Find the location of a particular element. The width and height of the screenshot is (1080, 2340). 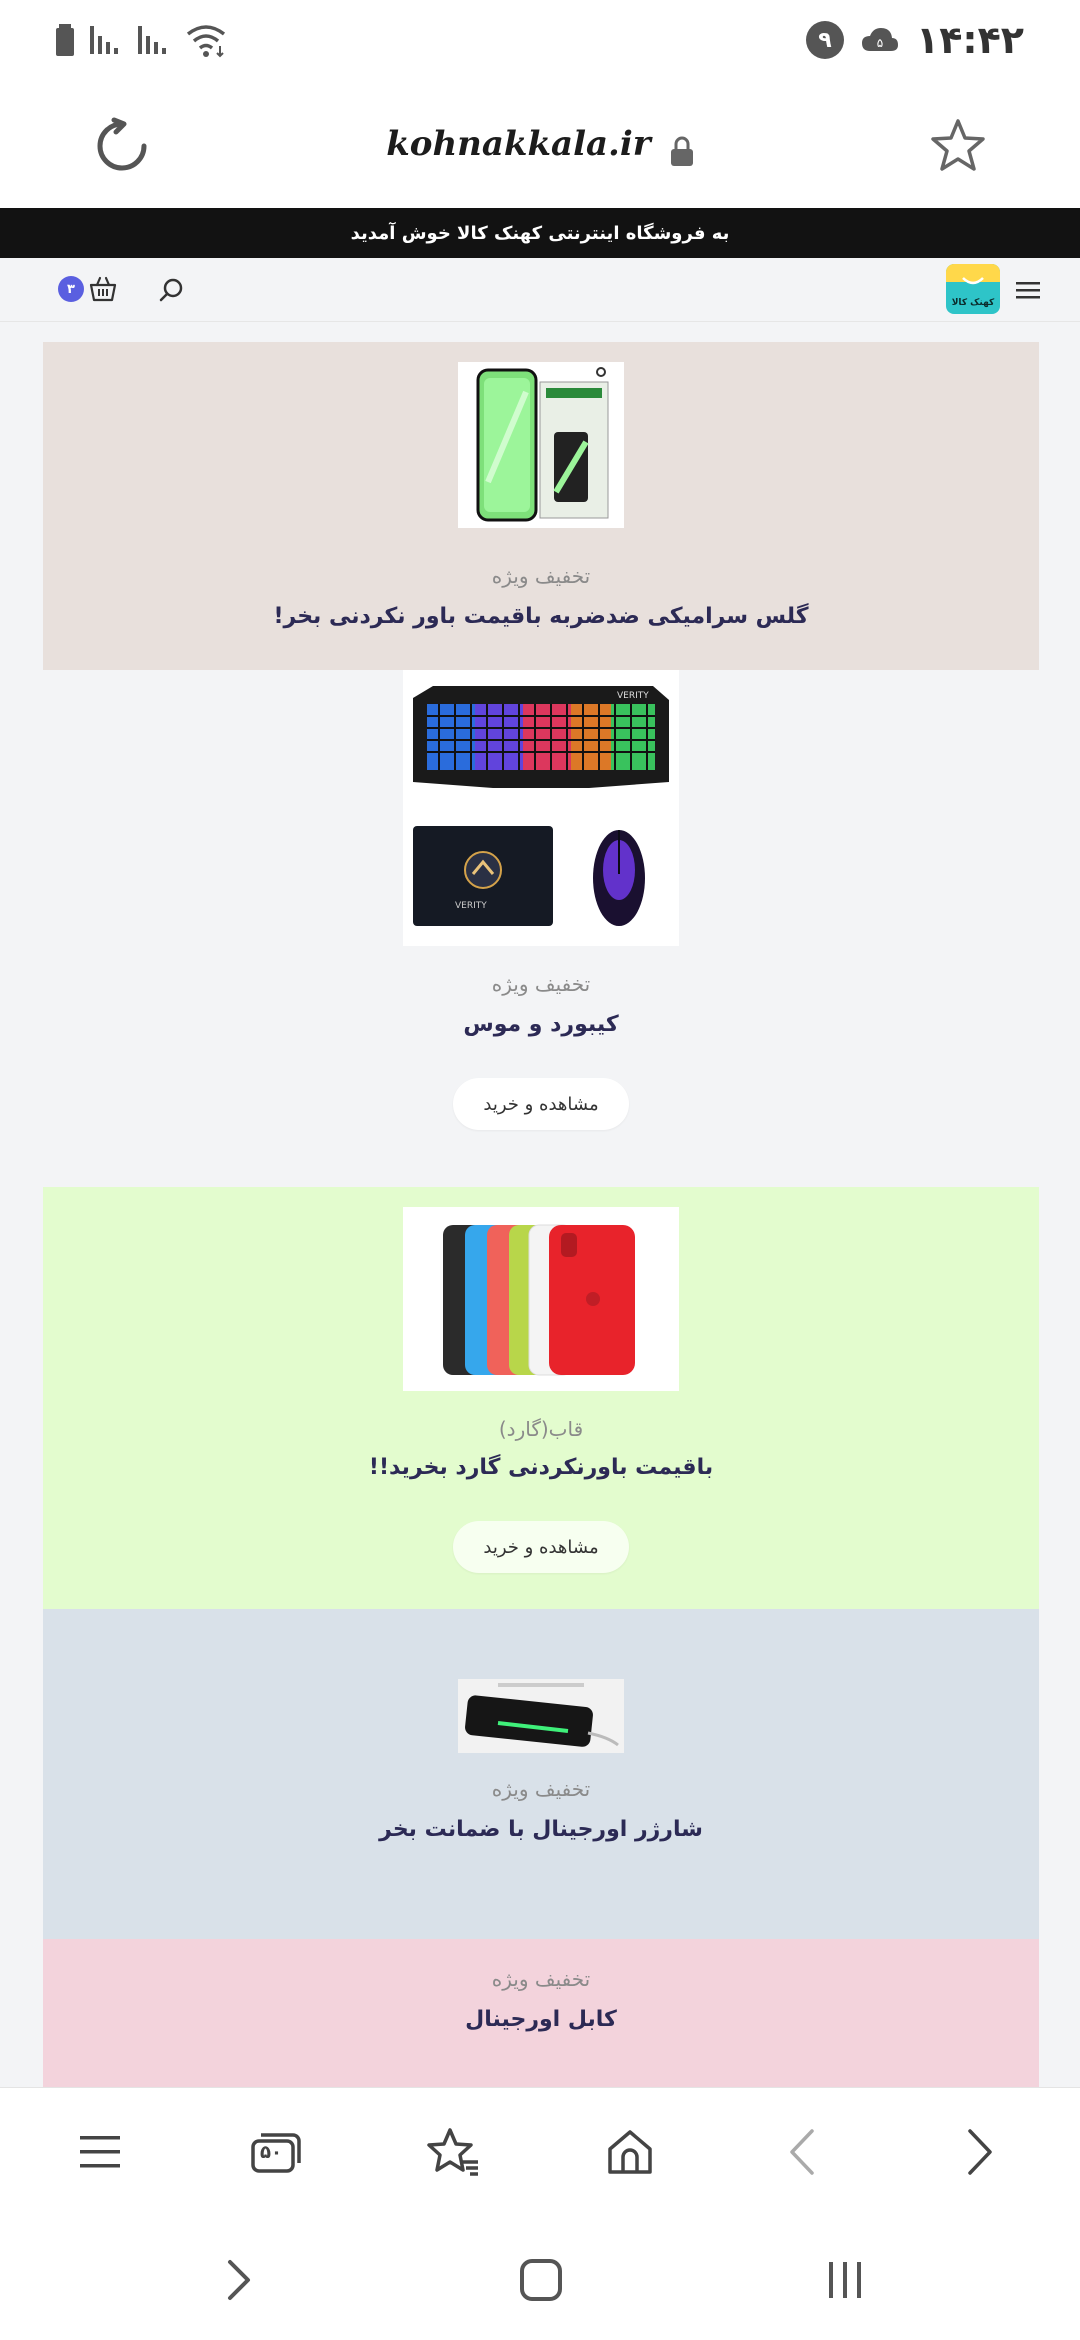

home-button is located at coordinates (630, 2152).